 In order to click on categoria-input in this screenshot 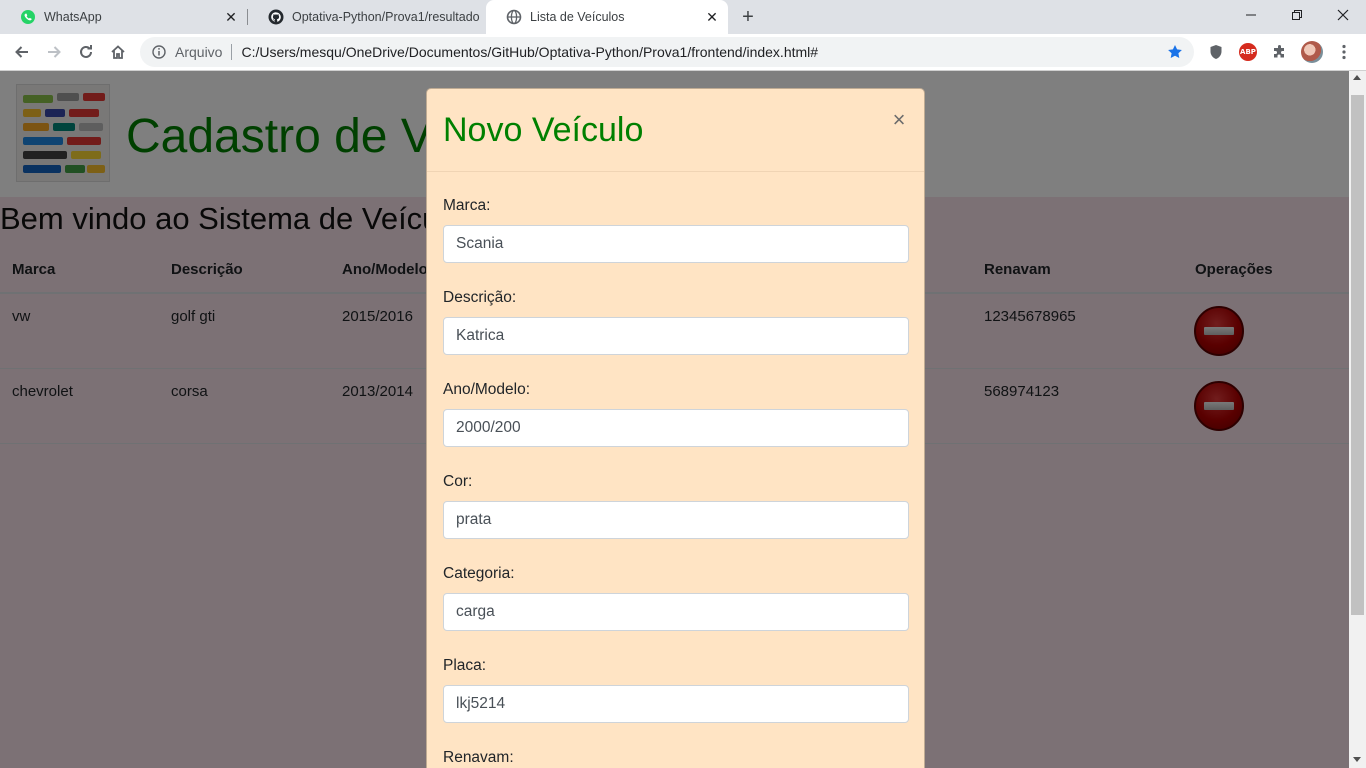, I will do `click(676, 612)`.